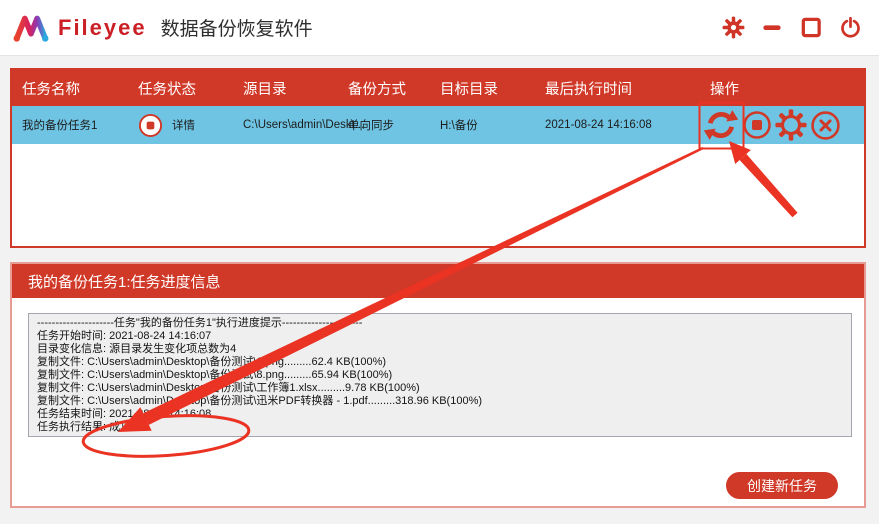  I want to click on column-header-target: 目标目录, so click(469, 89).